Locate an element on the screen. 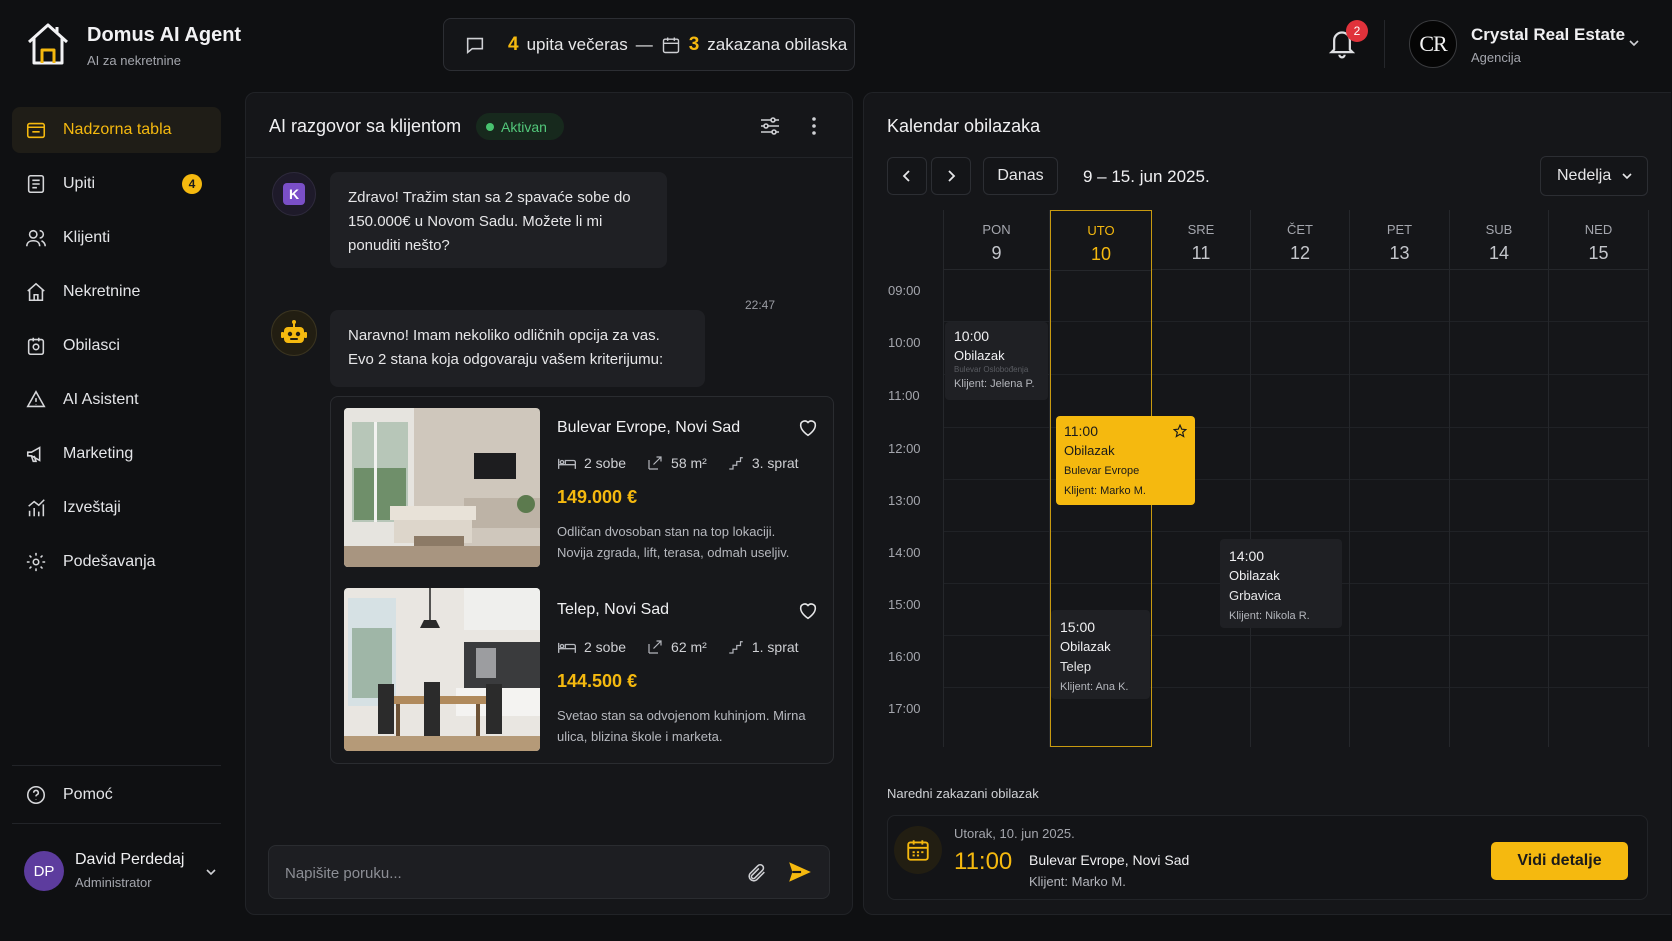 The height and width of the screenshot is (941, 1672). next-visit-label: Naredni zakazani obilazak is located at coordinates (963, 793).